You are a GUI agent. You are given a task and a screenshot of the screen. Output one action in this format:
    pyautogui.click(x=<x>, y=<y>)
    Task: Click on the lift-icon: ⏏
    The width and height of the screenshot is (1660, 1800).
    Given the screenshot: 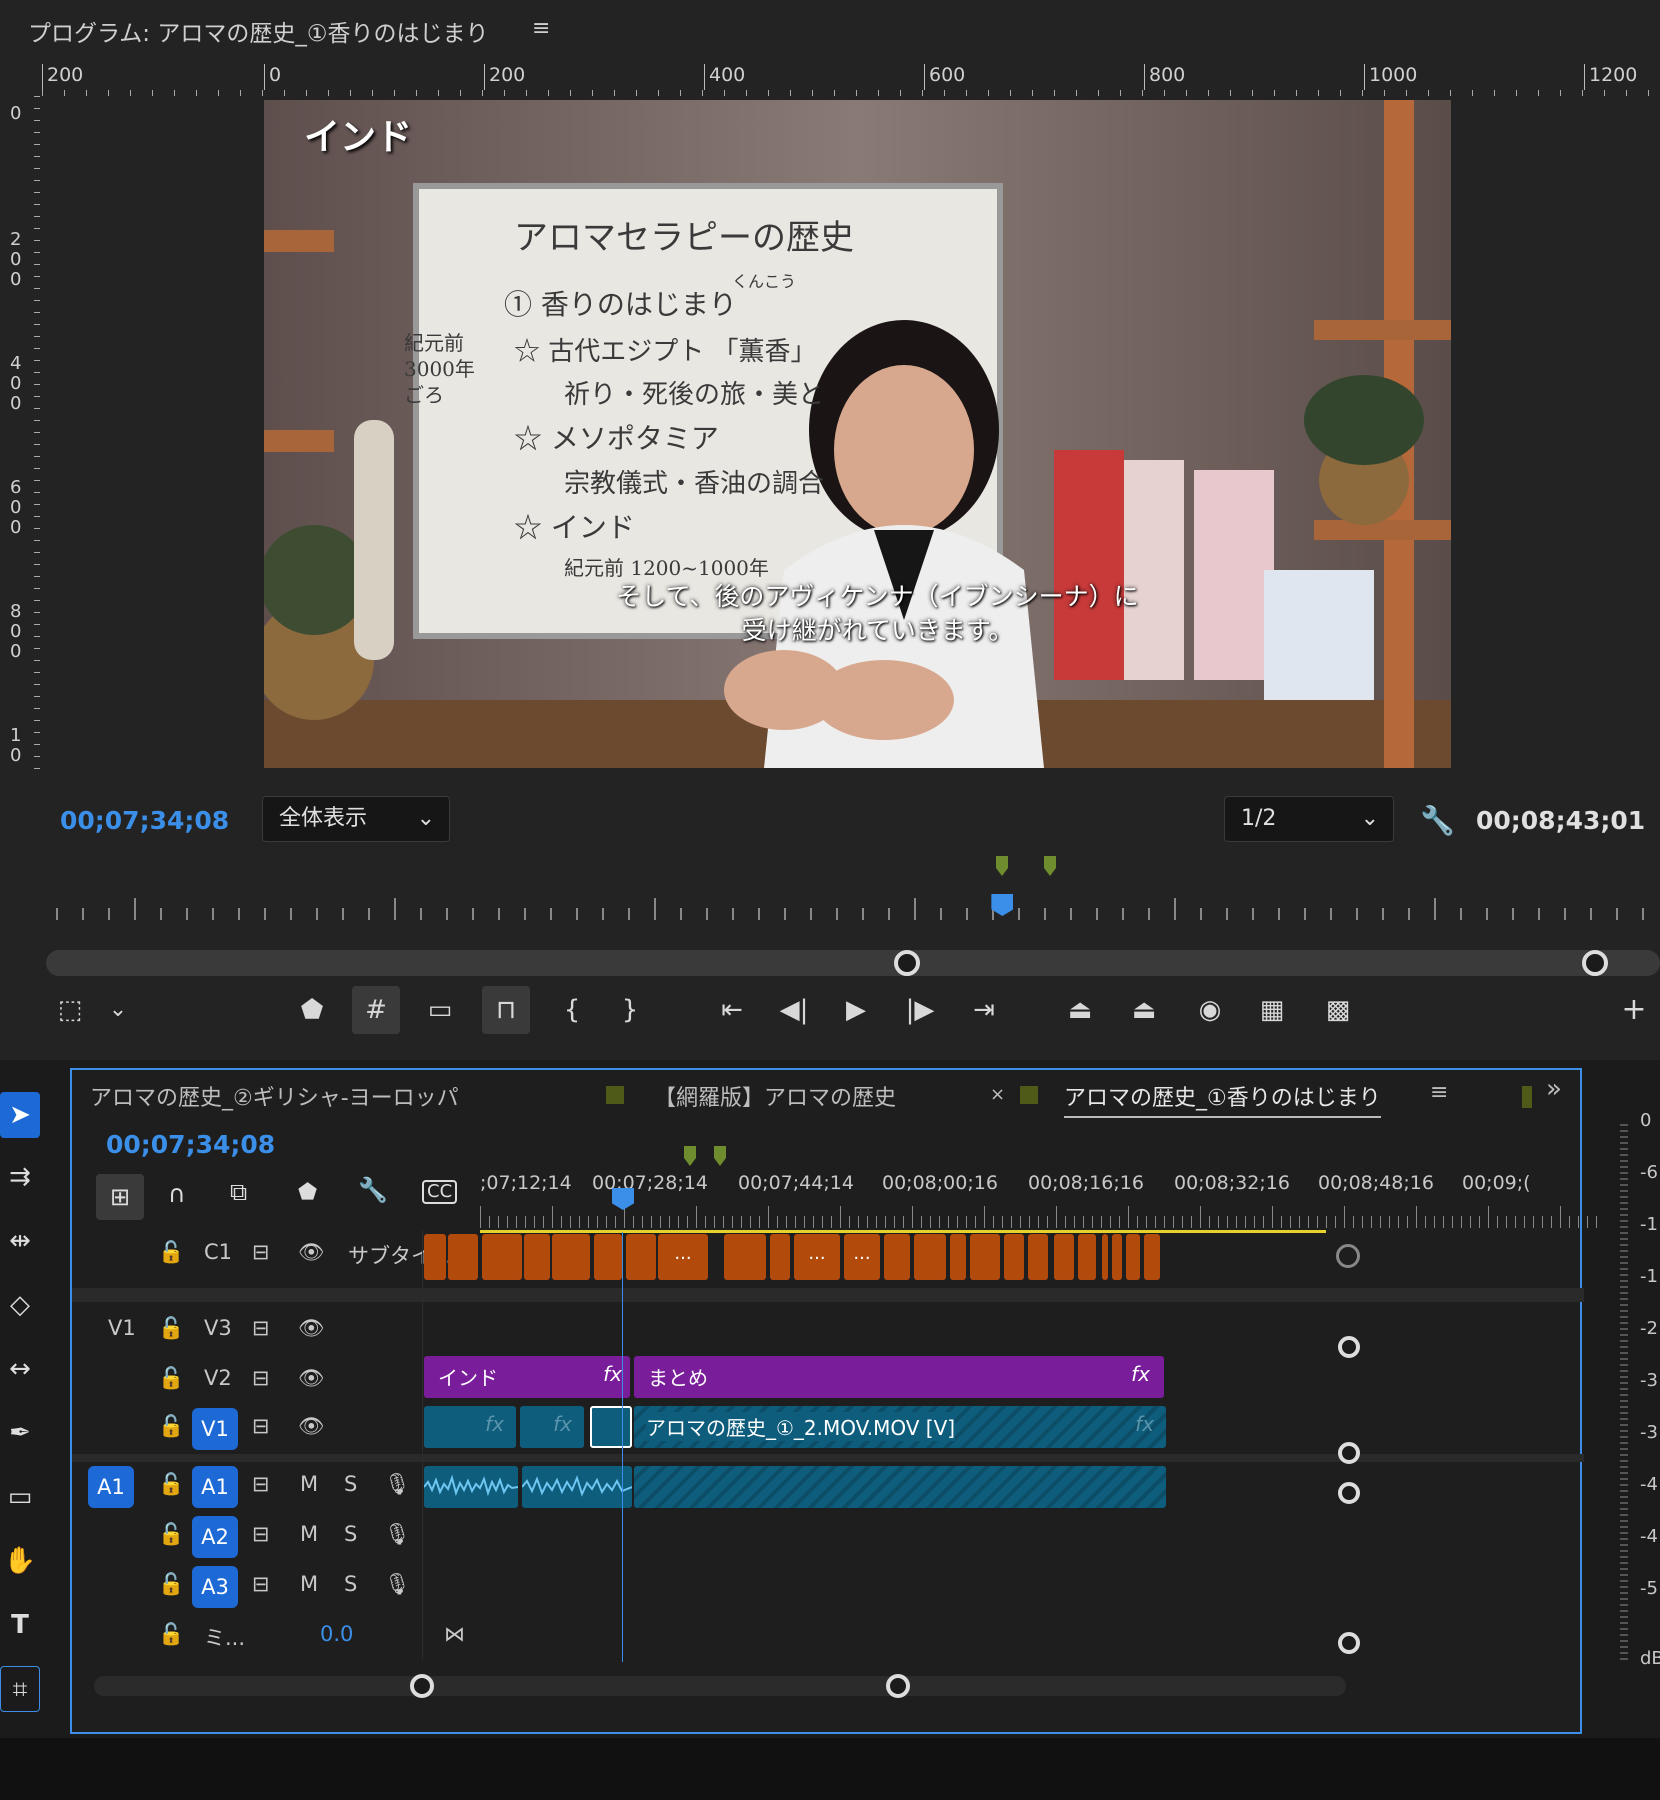 What is the action you would take?
    pyautogui.click(x=1080, y=1010)
    